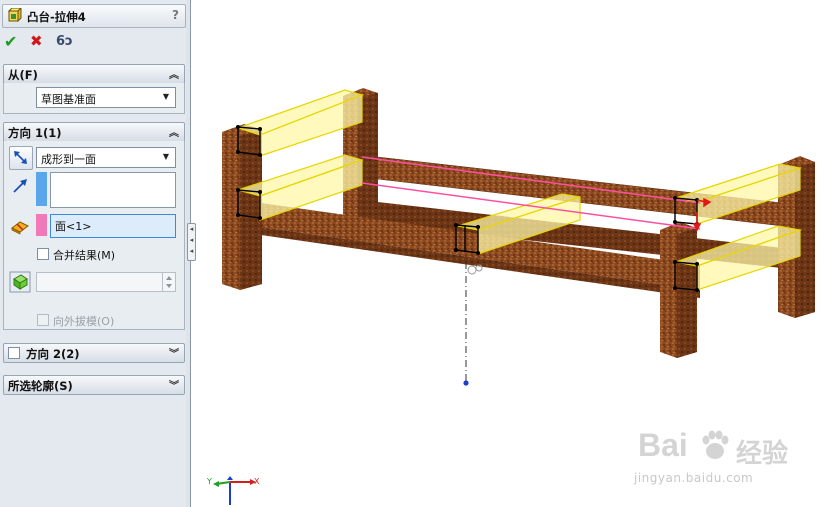  Describe the element at coordinates (715, 444) in the screenshot. I see `paw-logo-icon` at that location.